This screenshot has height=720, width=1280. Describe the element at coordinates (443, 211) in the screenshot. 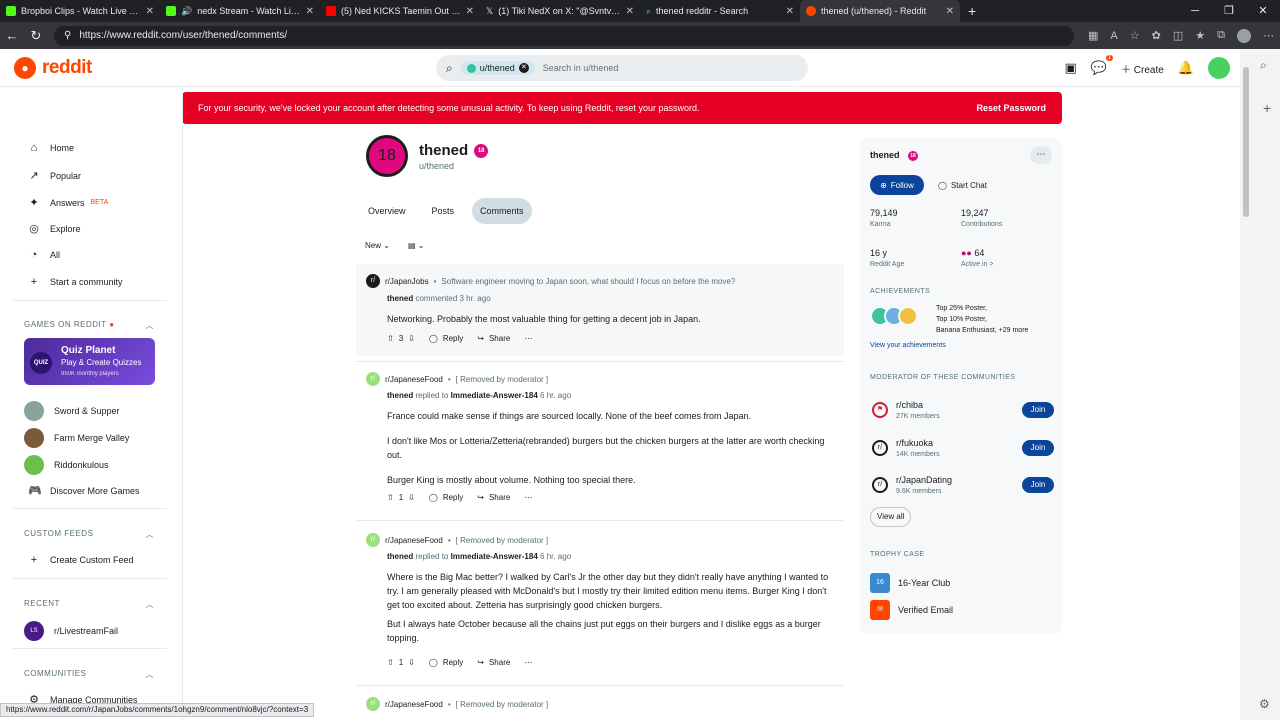

I see `tab-posts: Posts` at that location.